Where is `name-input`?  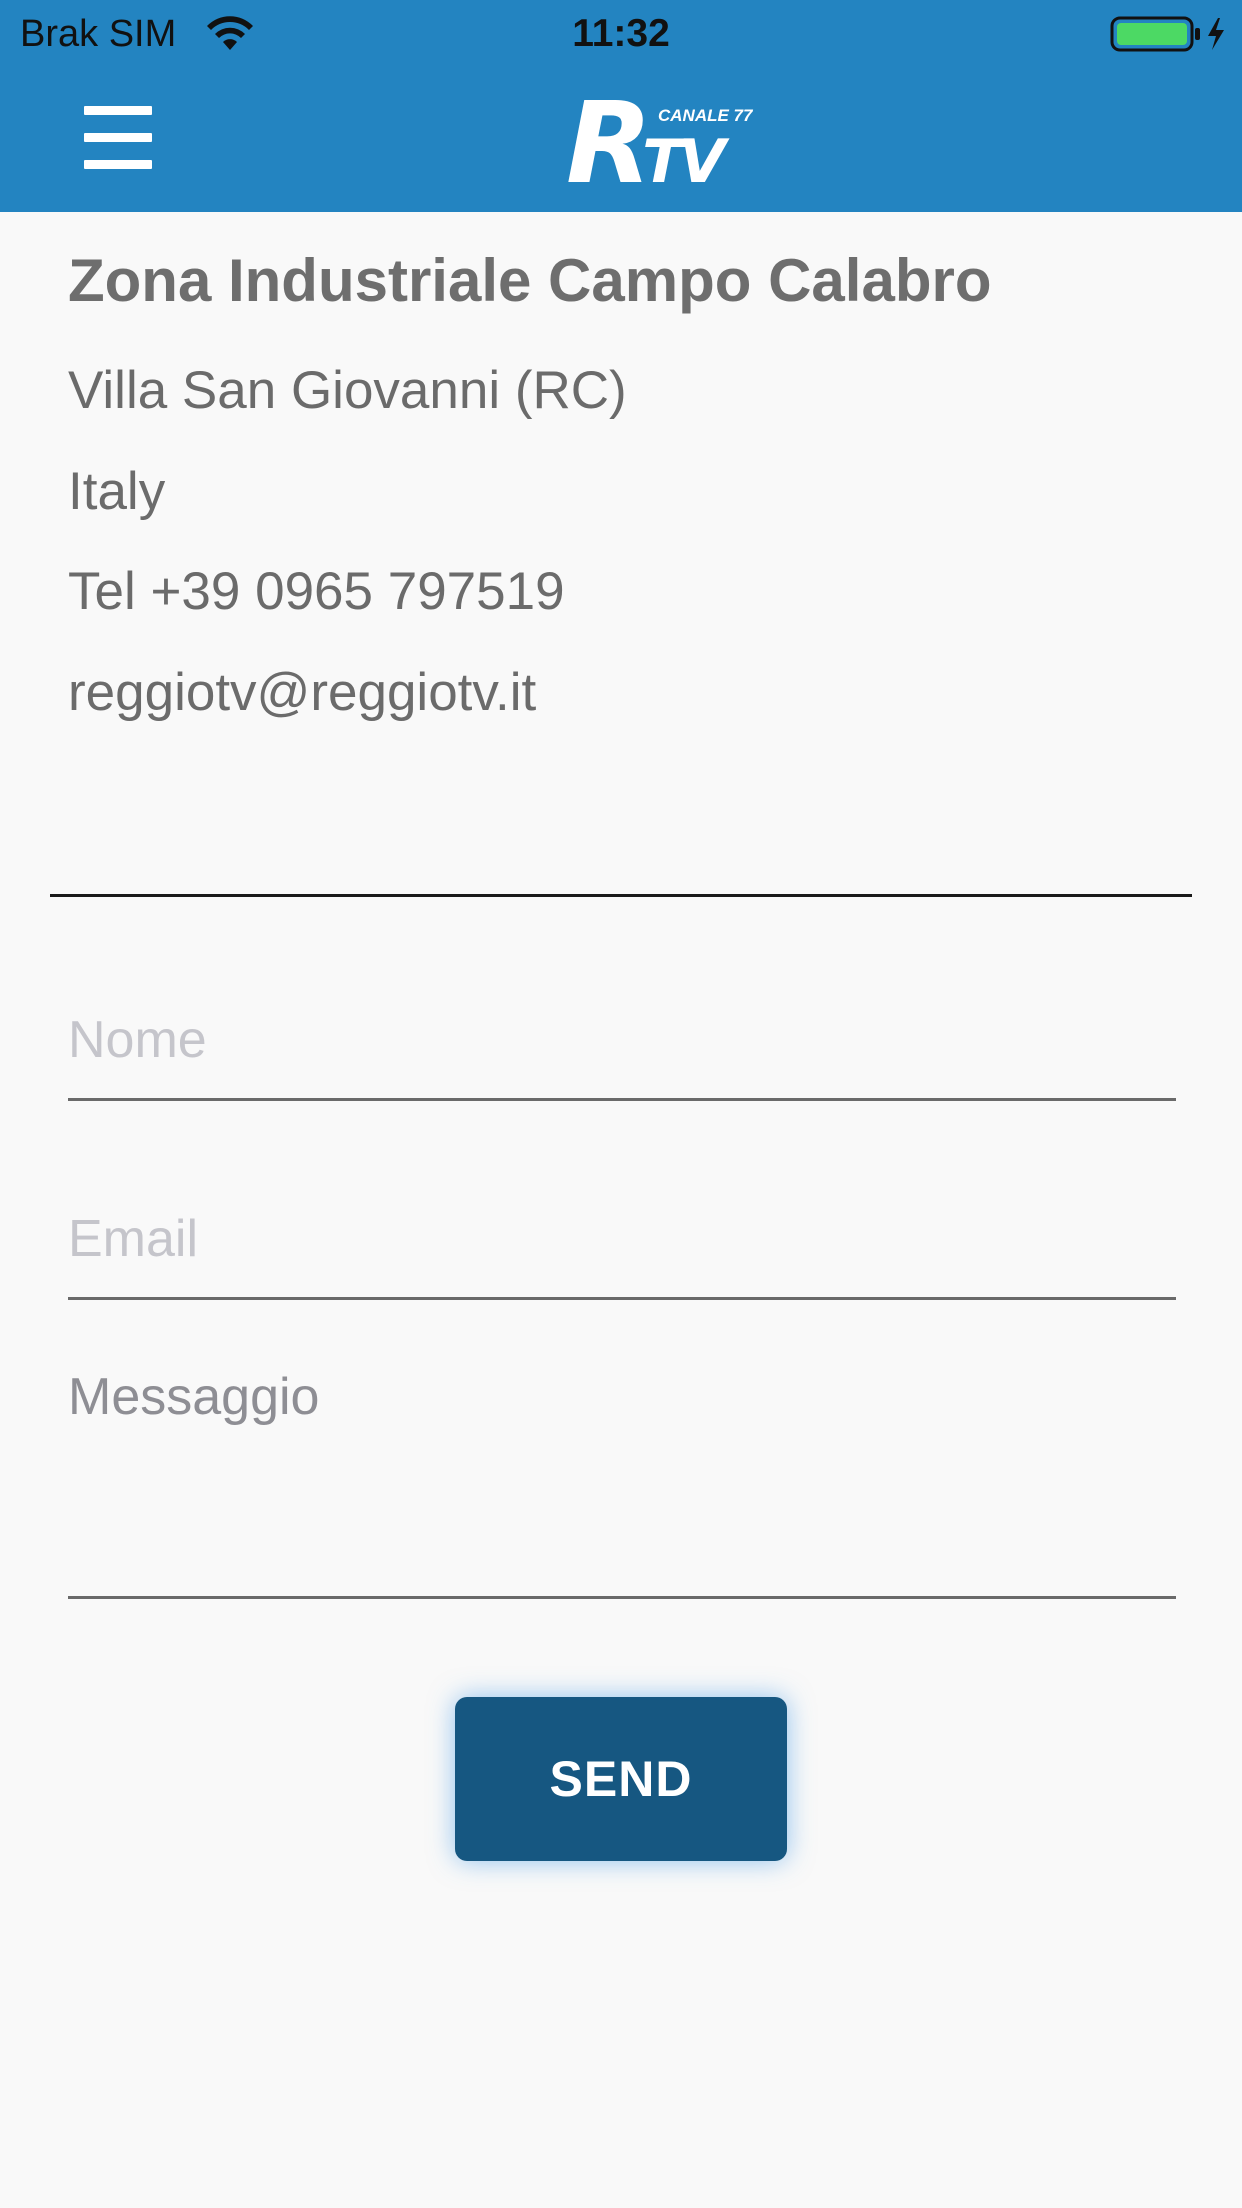 name-input is located at coordinates (622, 1040).